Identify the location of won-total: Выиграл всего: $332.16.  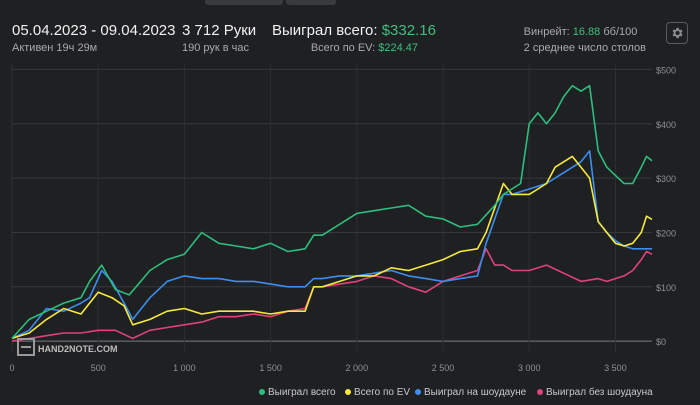
(354, 30).